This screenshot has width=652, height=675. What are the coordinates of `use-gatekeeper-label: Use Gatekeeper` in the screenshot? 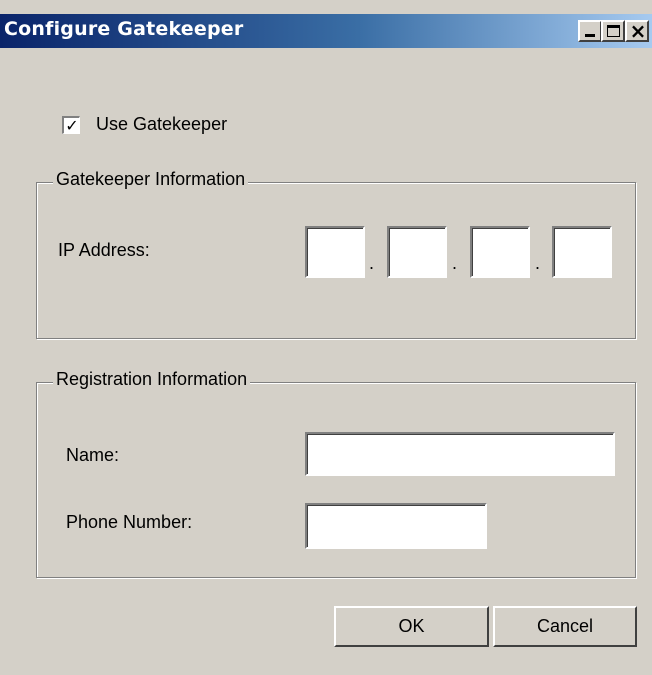 It's located at (162, 124).